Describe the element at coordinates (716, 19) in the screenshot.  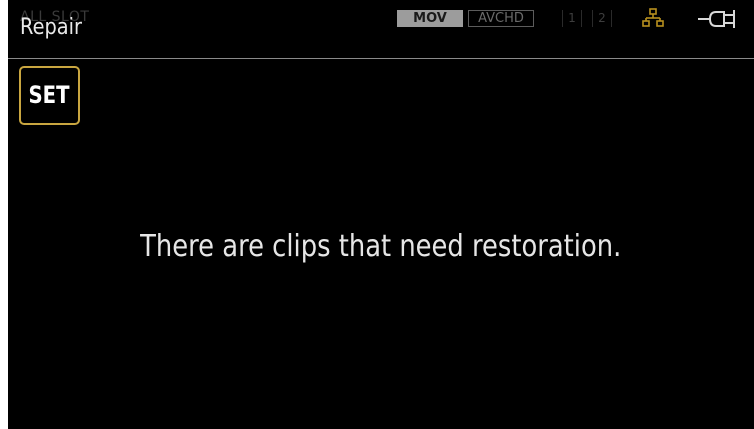
I see `power-plug-icon` at that location.